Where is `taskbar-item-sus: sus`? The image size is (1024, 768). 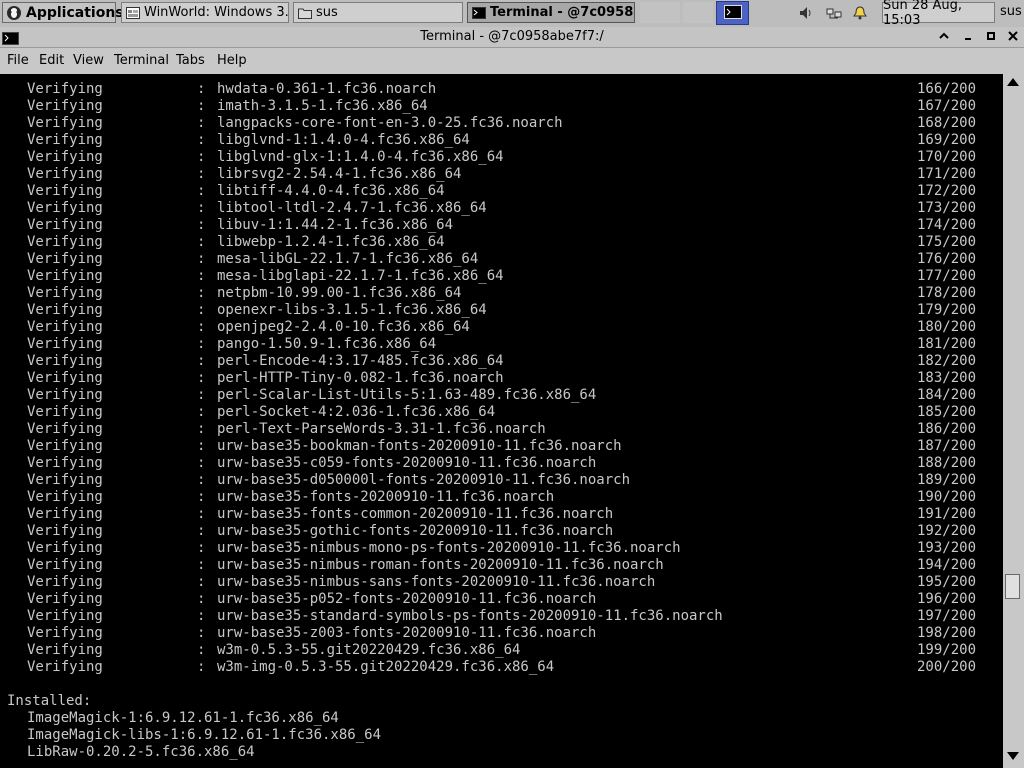 taskbar-item-sus: sus is located at coordinates (378, 12).